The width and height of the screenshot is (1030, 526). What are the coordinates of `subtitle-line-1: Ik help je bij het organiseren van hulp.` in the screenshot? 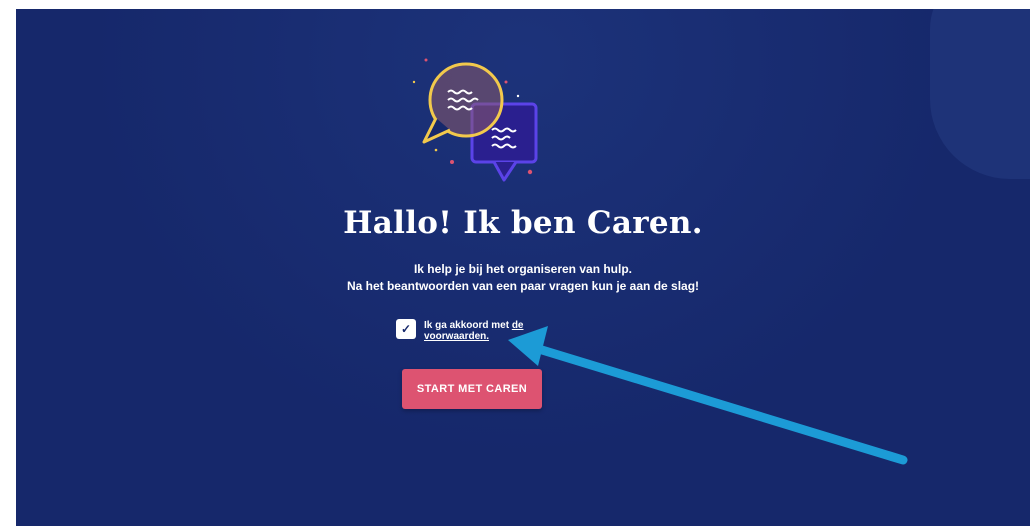 It's located at (523, 269).